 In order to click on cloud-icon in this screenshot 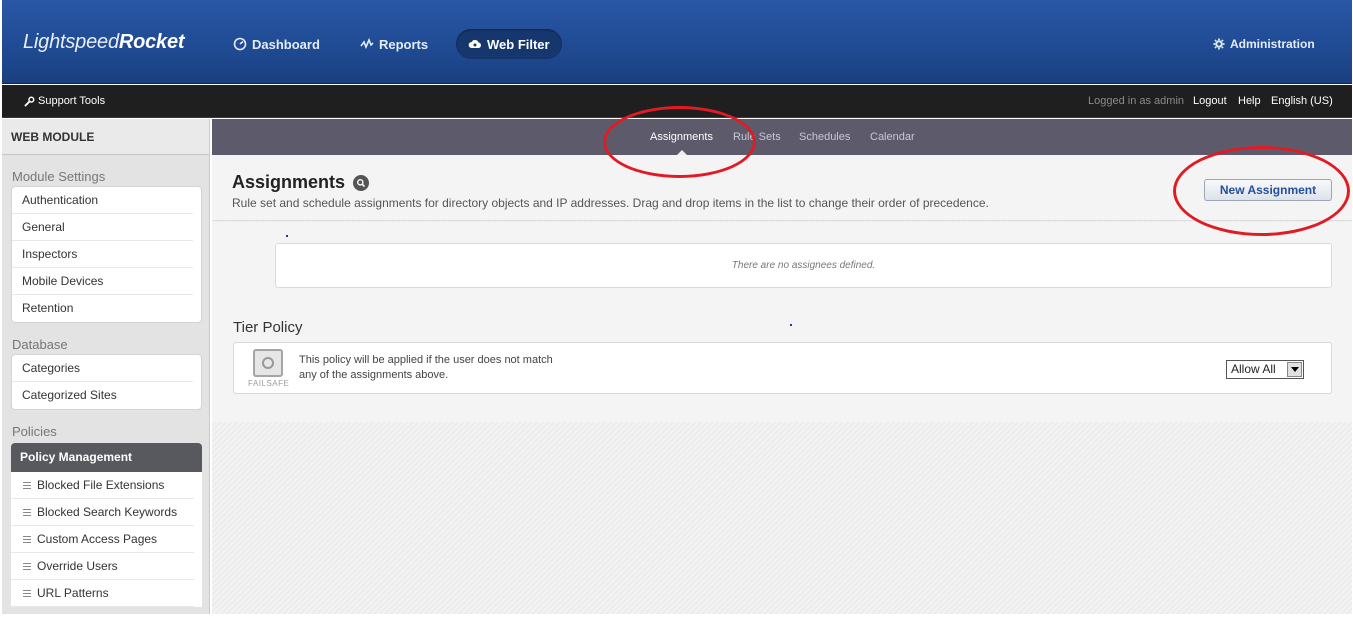, I will do `click(474, 43)`.